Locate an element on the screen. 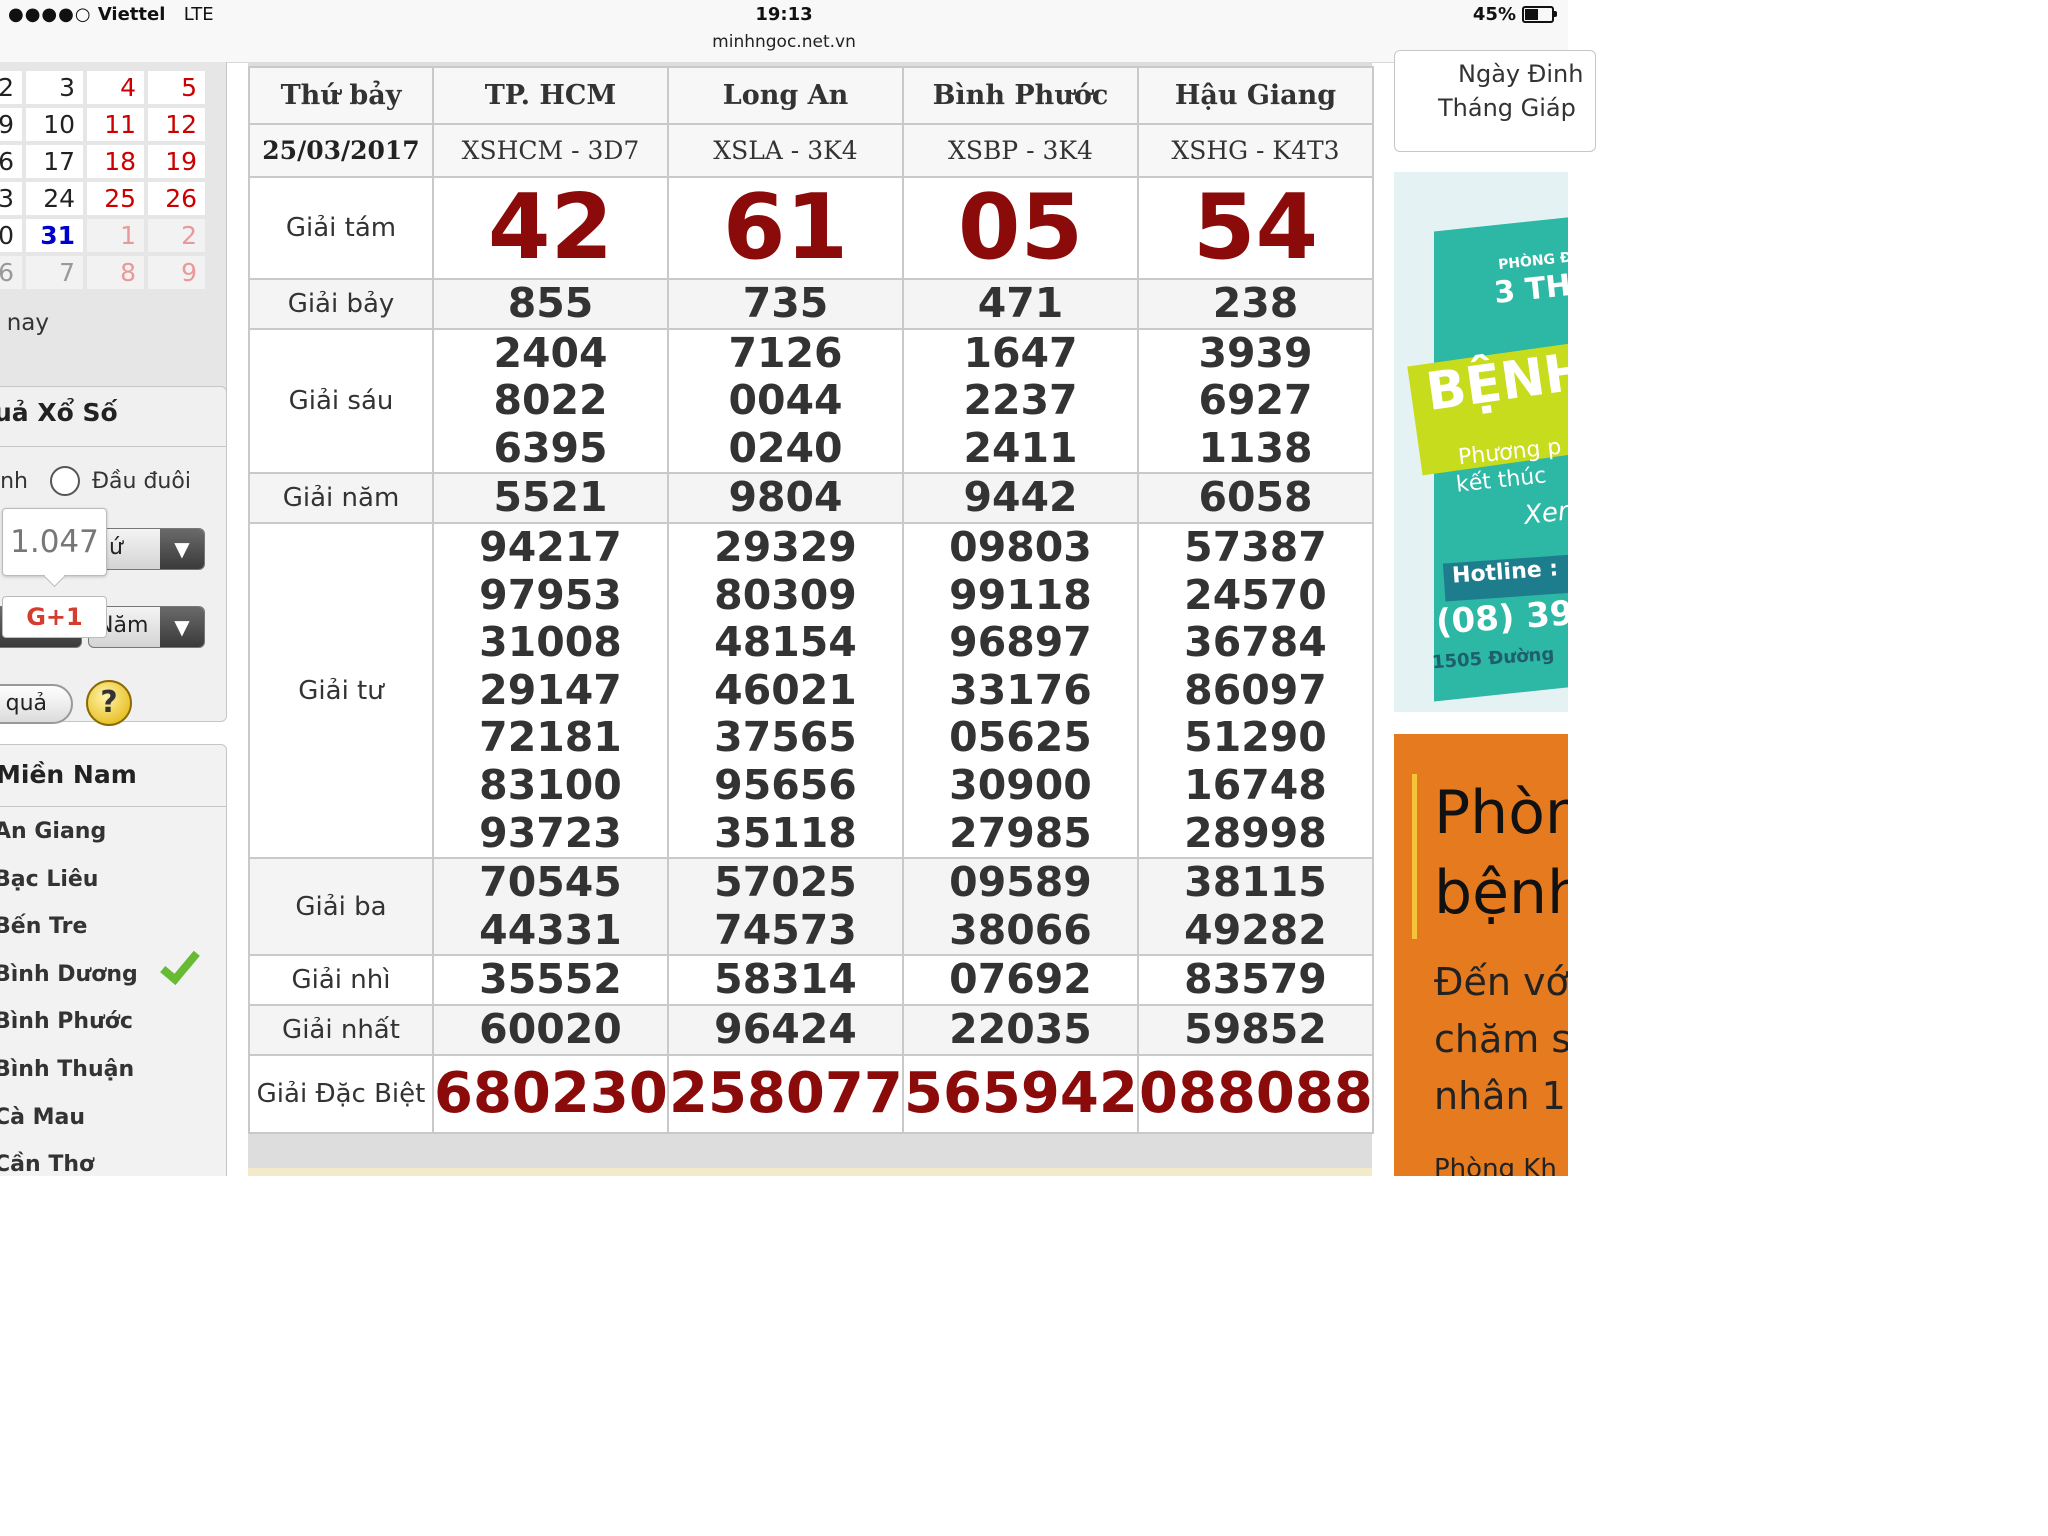 The height and width of the screenshot is (1536, 2048). radio-dau-duoi is located at coordinates (65, 481).